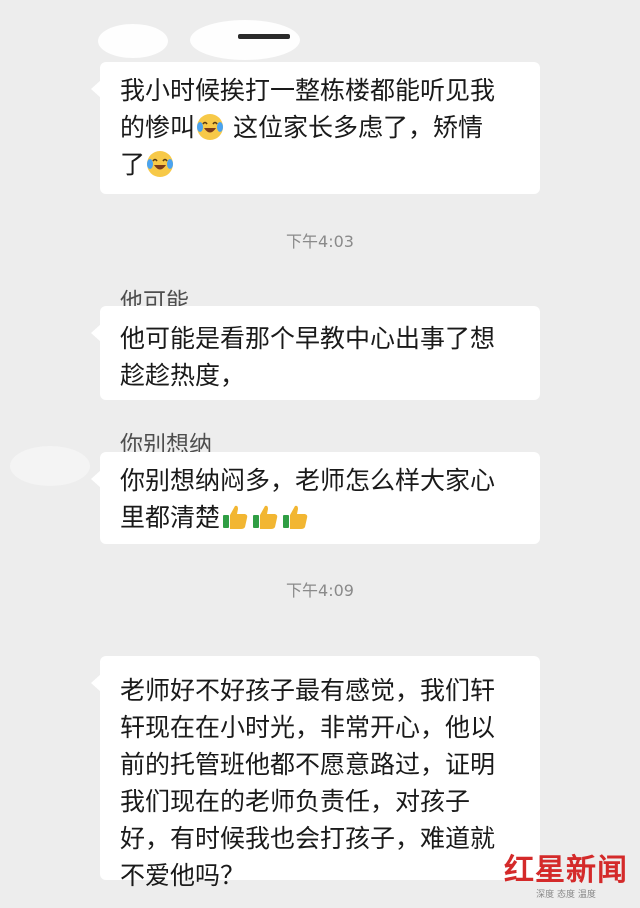  I want to click on message-bubble: 我小时候挨打一整栋楼都能听见我 的惨叫 这位家长多虑了，矫情 了, so click(315, 128).